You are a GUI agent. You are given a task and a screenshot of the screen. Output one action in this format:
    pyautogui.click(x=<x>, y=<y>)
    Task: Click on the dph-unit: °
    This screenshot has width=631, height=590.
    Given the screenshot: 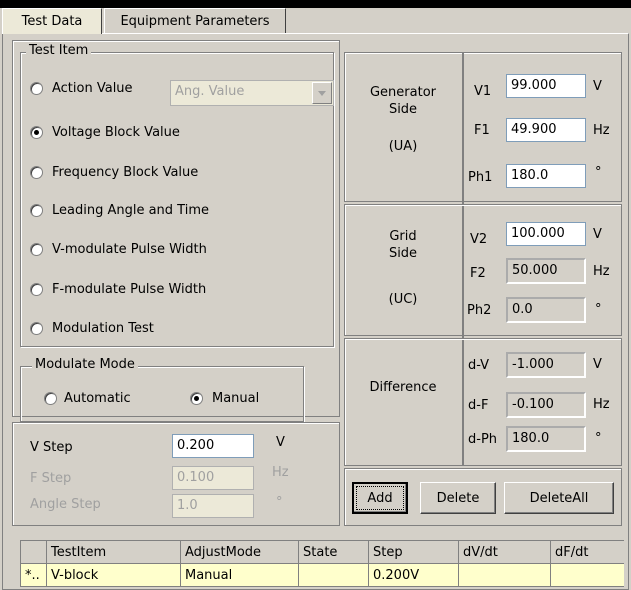 What is the action you would take?
    pyautogui.click(x=598, y=438)
    